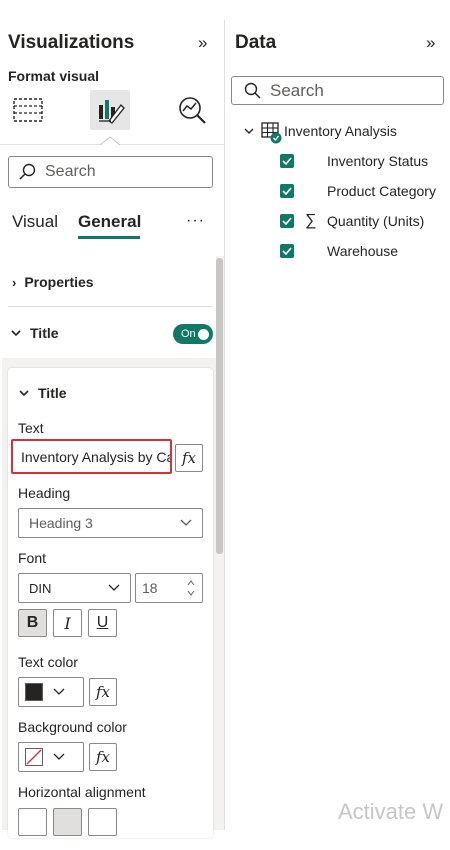 The image size is (450, 850). What do you see at coordinates (381, 191) in the screenshot?
I see `field-product-category: Product Category` at bounding box center [381, 191].